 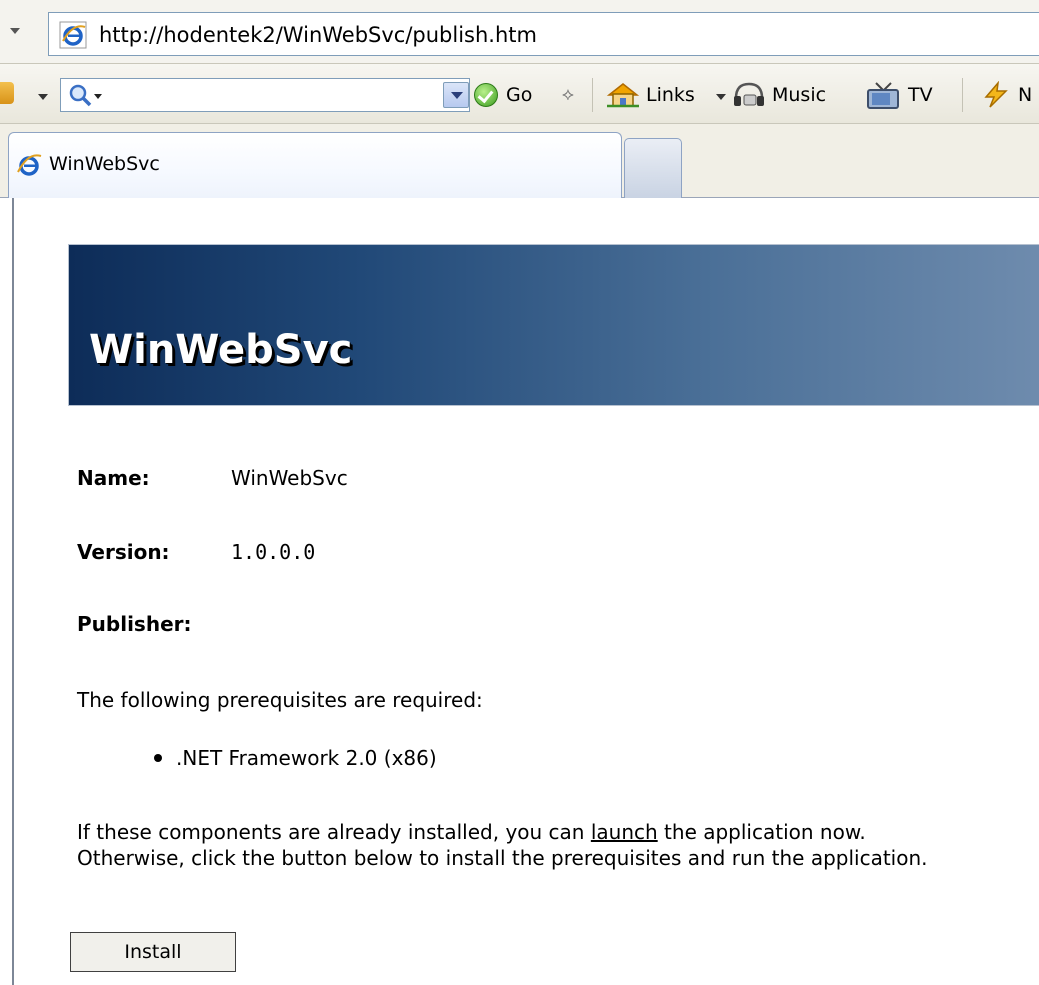 What do you see at coordinates (653, 168) in the screenshot?
I see `new-tab-button` at bounding box center [653, 168].